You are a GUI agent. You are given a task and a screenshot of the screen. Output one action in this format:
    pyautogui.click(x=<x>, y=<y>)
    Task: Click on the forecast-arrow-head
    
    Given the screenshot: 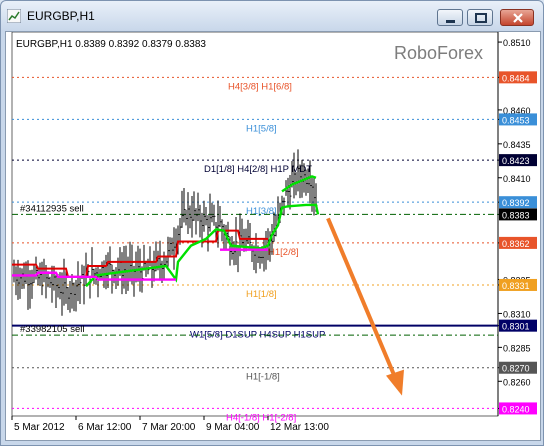 What is the action you would take?
    pyautogui.click(x=395, y=382)
    